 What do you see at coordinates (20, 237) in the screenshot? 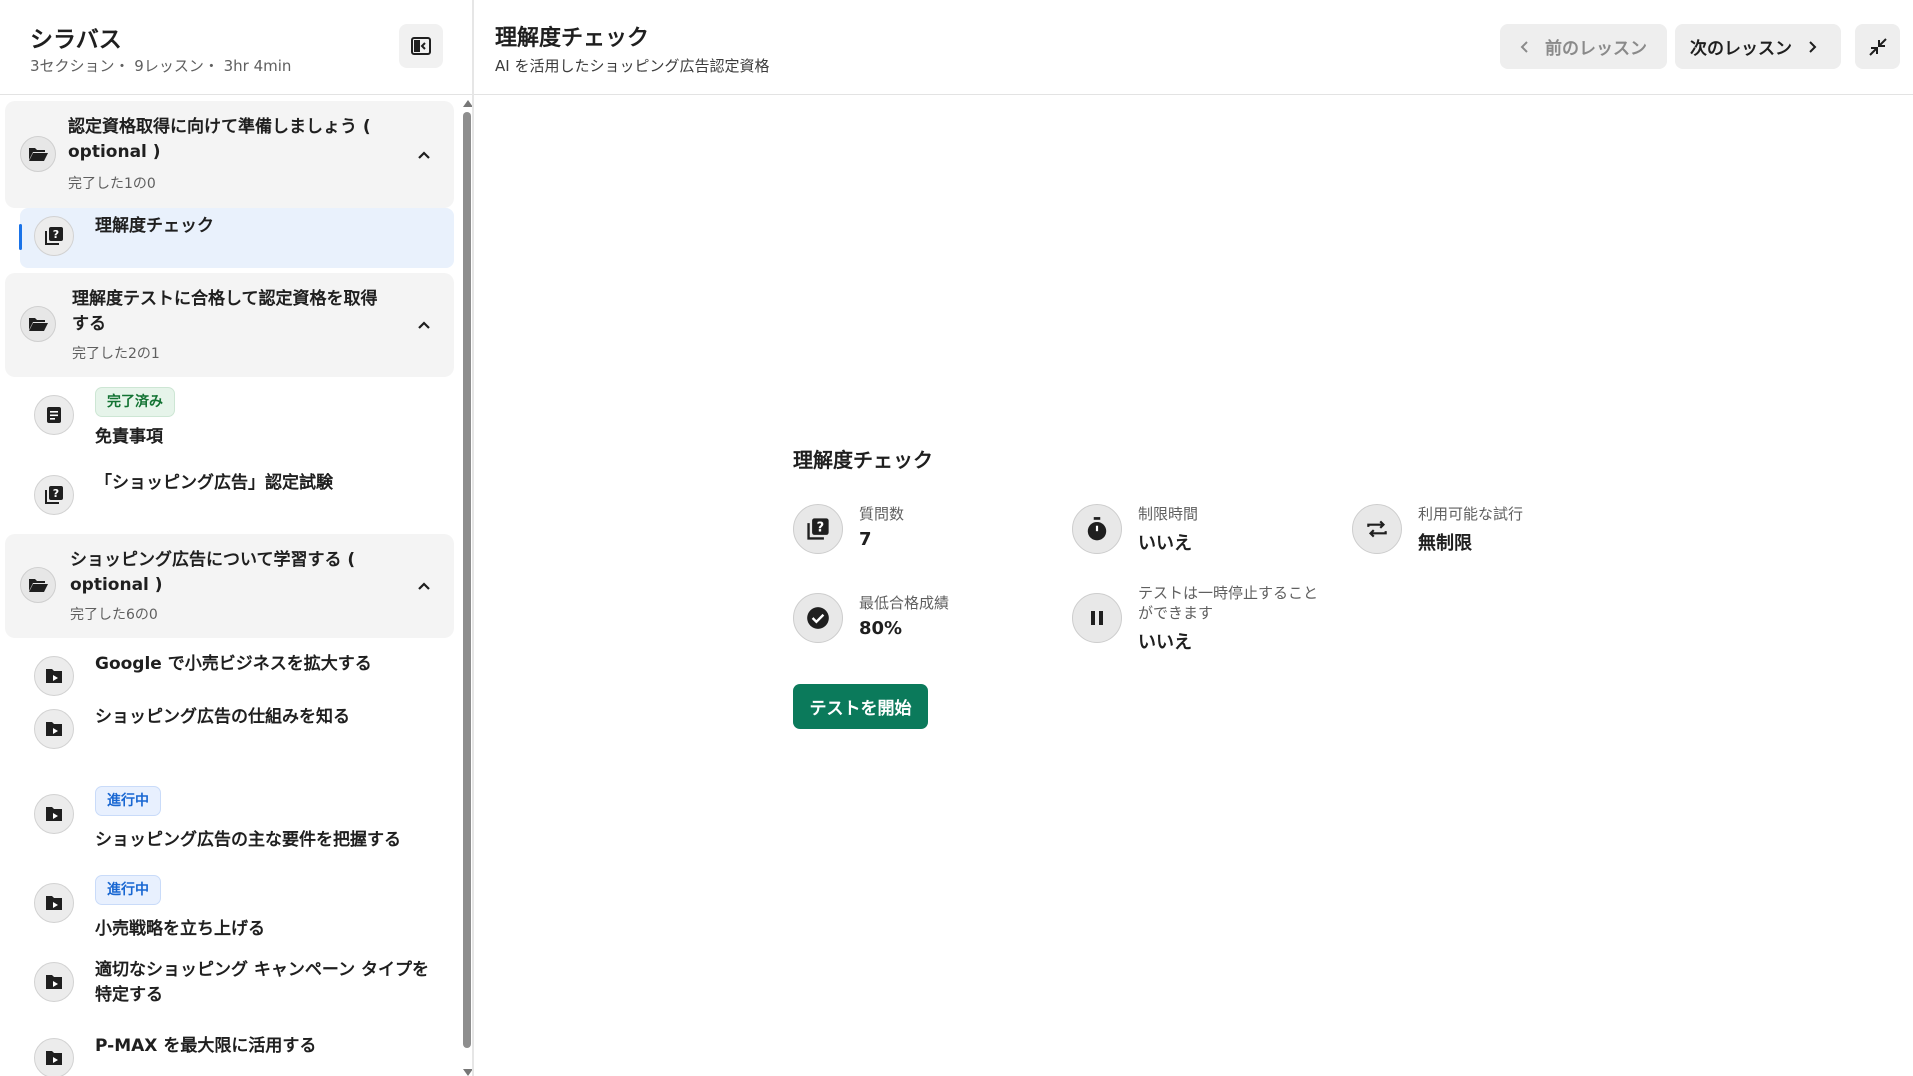
I see `active-indicator` at bounding box center [20, 237].